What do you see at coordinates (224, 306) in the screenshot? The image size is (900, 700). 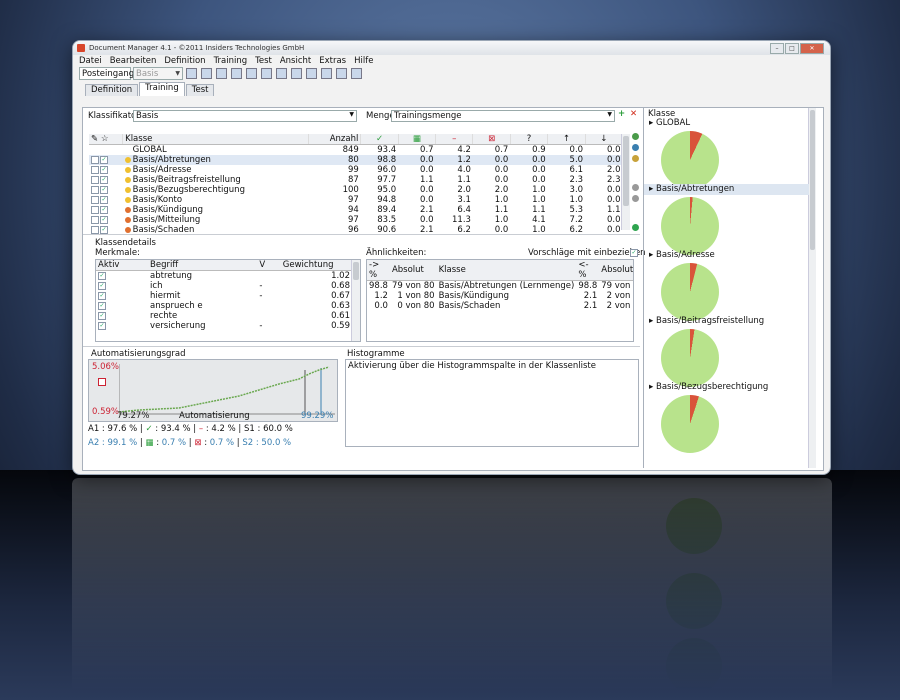 I see `feature-row: ✓ anspruech e 0.63` at bounding box center [224, 306].